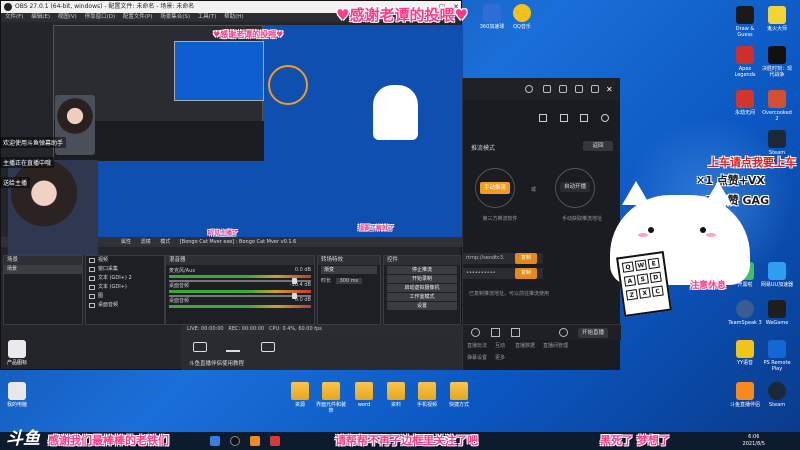 The width and height of the screenshot is (800, 450). What do you see at coordinates (563, 89) in the screenshot?
I see `mail-icon` at bounding box center [563, 89].